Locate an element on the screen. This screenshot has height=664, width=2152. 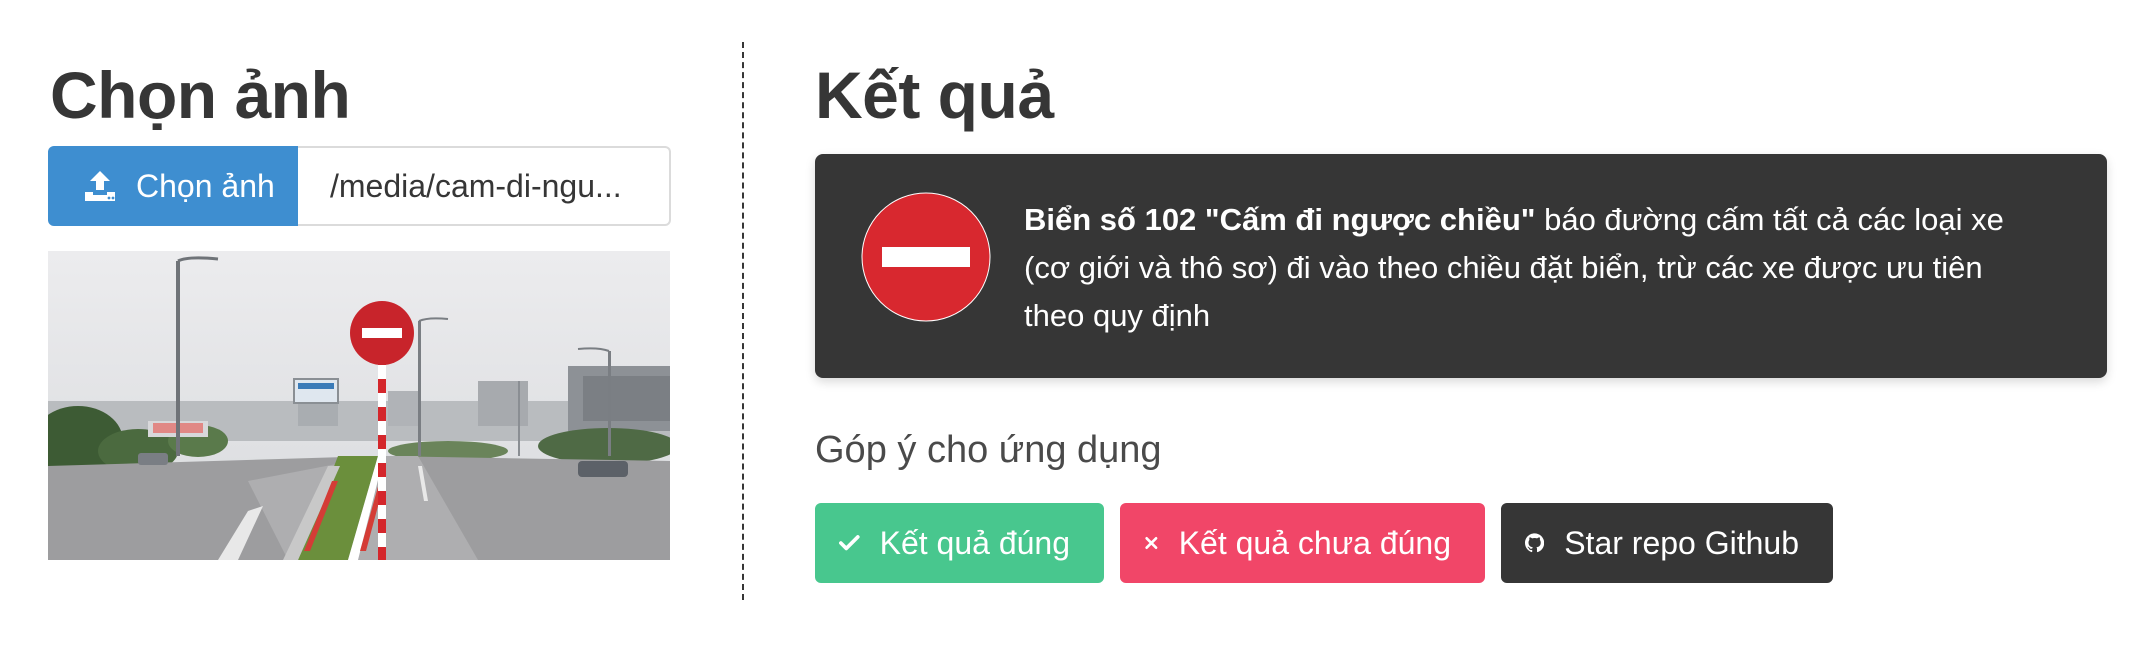
star-github-button: Star repo Github is located at coordinates (1667, 543).